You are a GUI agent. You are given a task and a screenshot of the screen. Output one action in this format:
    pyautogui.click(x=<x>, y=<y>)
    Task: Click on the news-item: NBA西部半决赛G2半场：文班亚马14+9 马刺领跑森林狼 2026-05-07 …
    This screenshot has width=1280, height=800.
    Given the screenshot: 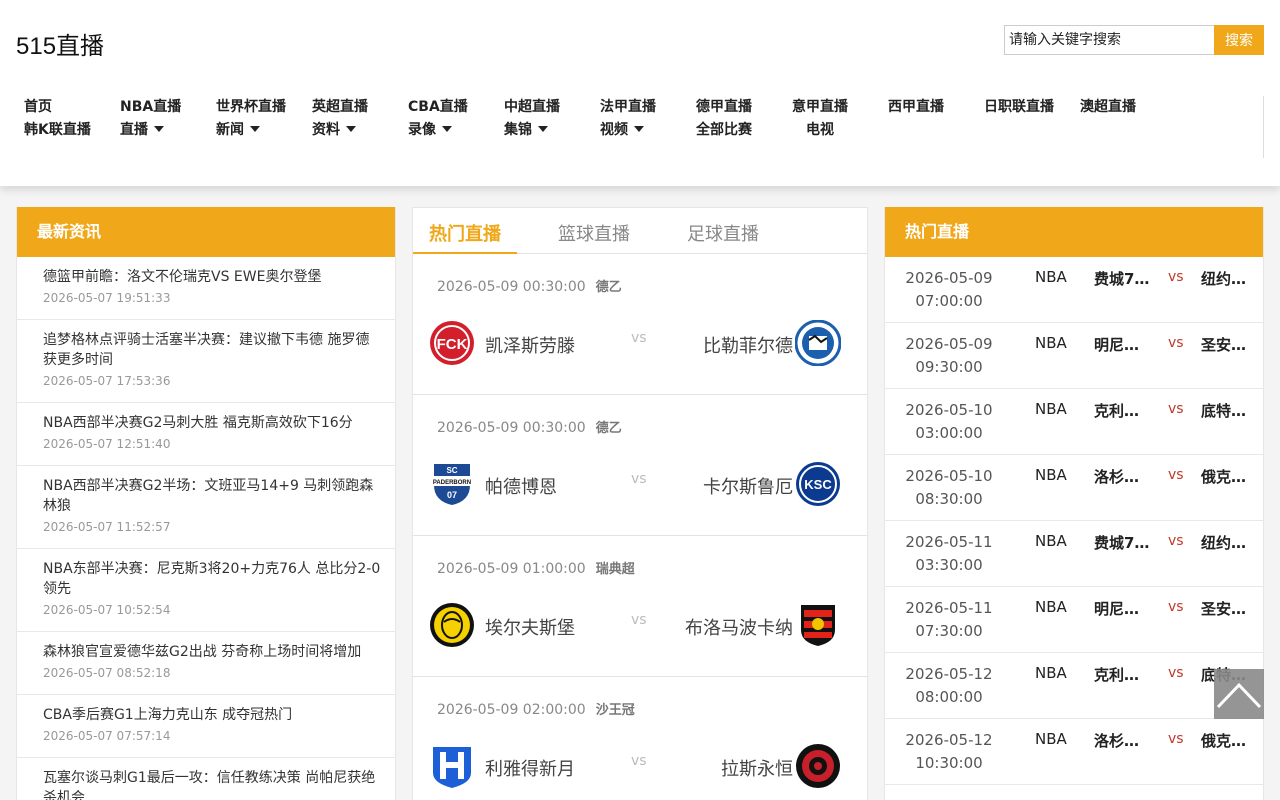 What is the action you would take?
    pyautogui.click(x=206, y=507)
    